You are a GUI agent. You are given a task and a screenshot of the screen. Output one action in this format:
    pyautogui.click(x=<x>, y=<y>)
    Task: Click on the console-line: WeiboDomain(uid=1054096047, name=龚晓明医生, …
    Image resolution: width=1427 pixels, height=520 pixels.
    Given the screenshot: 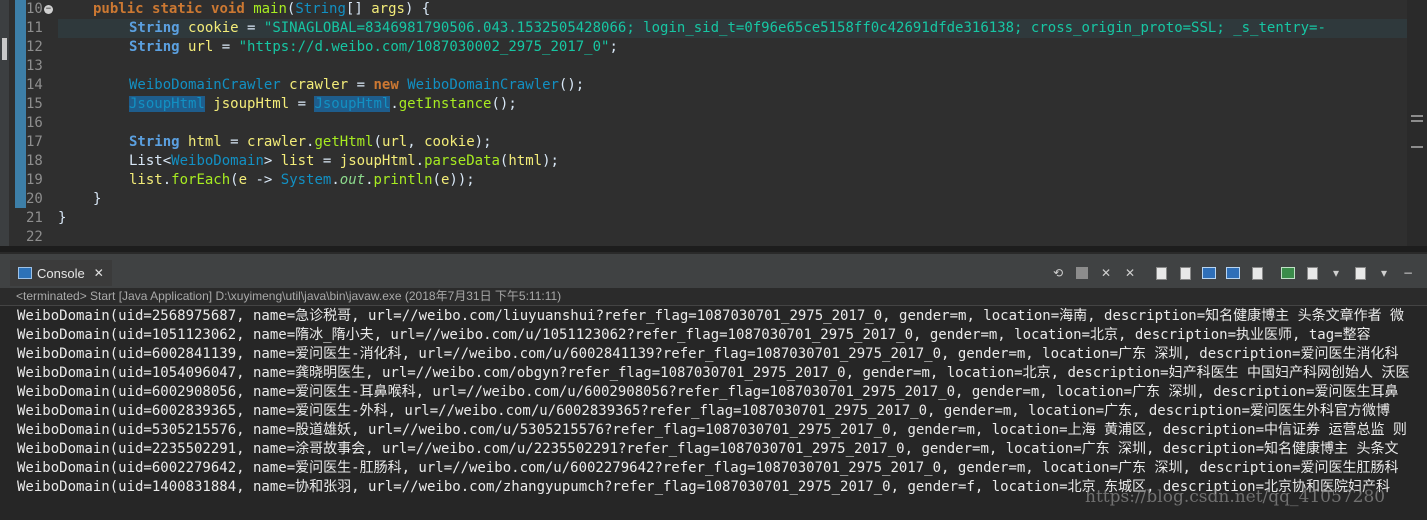 What is the action you would take?
    pyautogui.click(x=713, y=373)
    